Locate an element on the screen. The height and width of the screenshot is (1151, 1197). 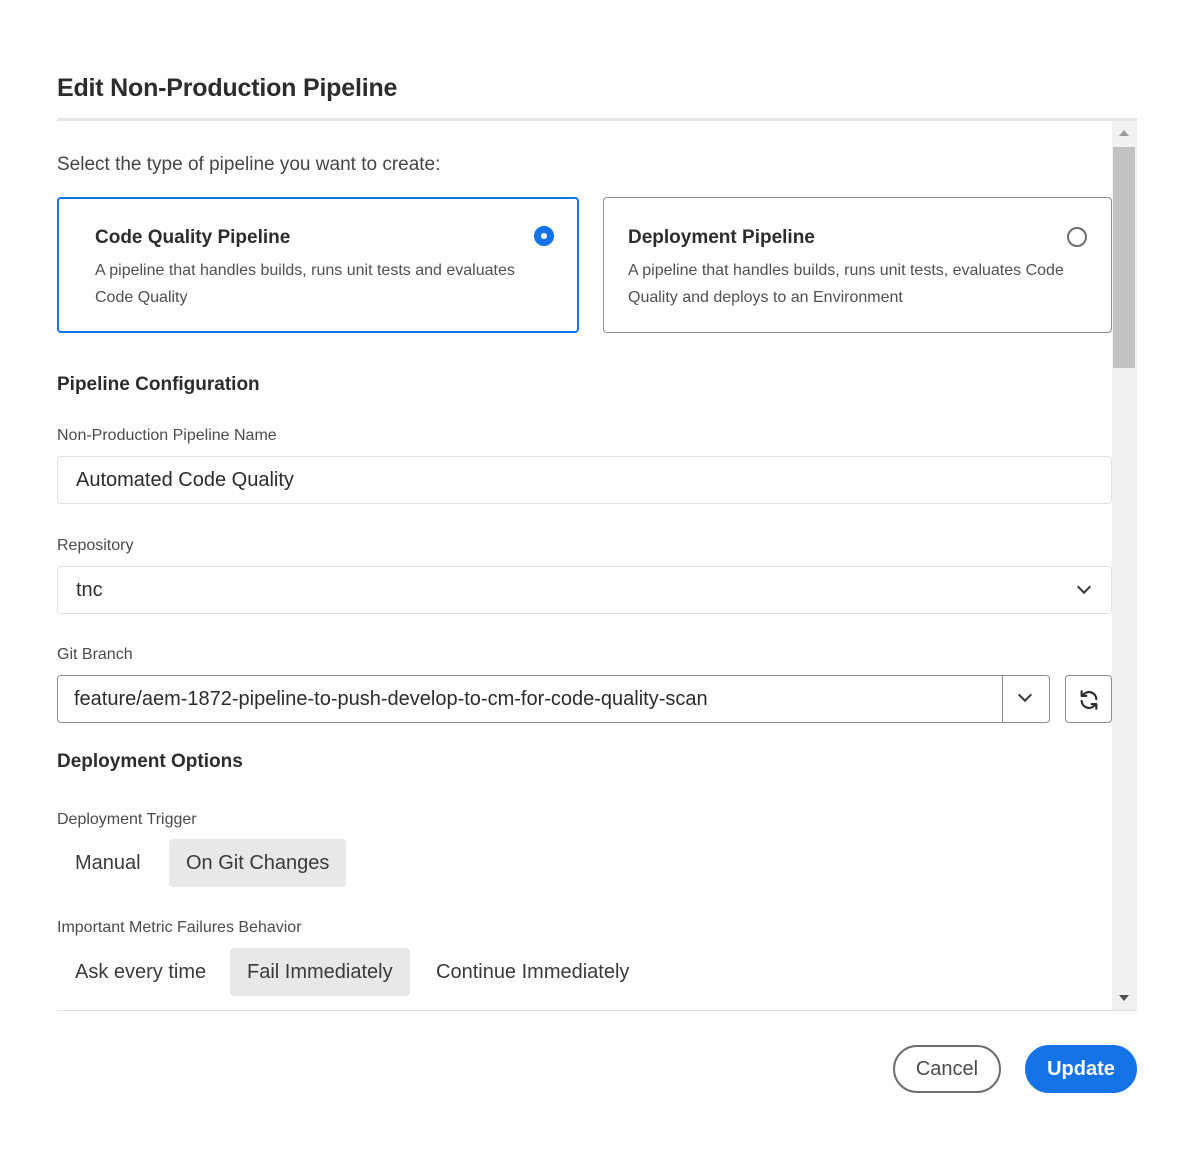
pipeline-name-value: Automated Code Quality is located at coordinates (185, 480).